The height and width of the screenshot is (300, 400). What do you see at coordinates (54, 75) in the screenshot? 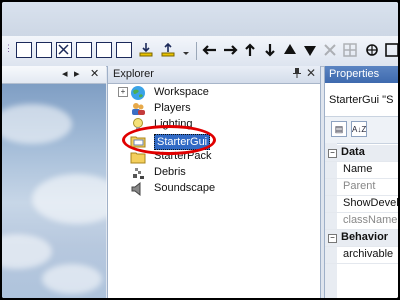
I see `viewport-tabbar: ◂ ▸ ✕` at bounding box center [54, 75].